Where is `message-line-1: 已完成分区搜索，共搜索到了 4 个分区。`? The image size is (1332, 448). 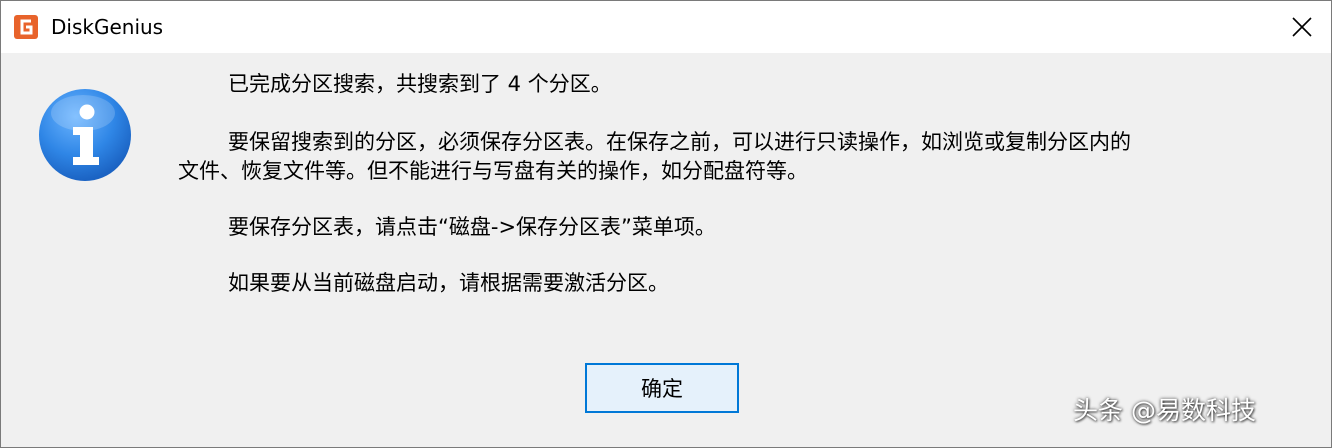 message-line-1: 已完成分区搜索，共搜索到了 4 个分区。 is located at coordinates (420, 84).